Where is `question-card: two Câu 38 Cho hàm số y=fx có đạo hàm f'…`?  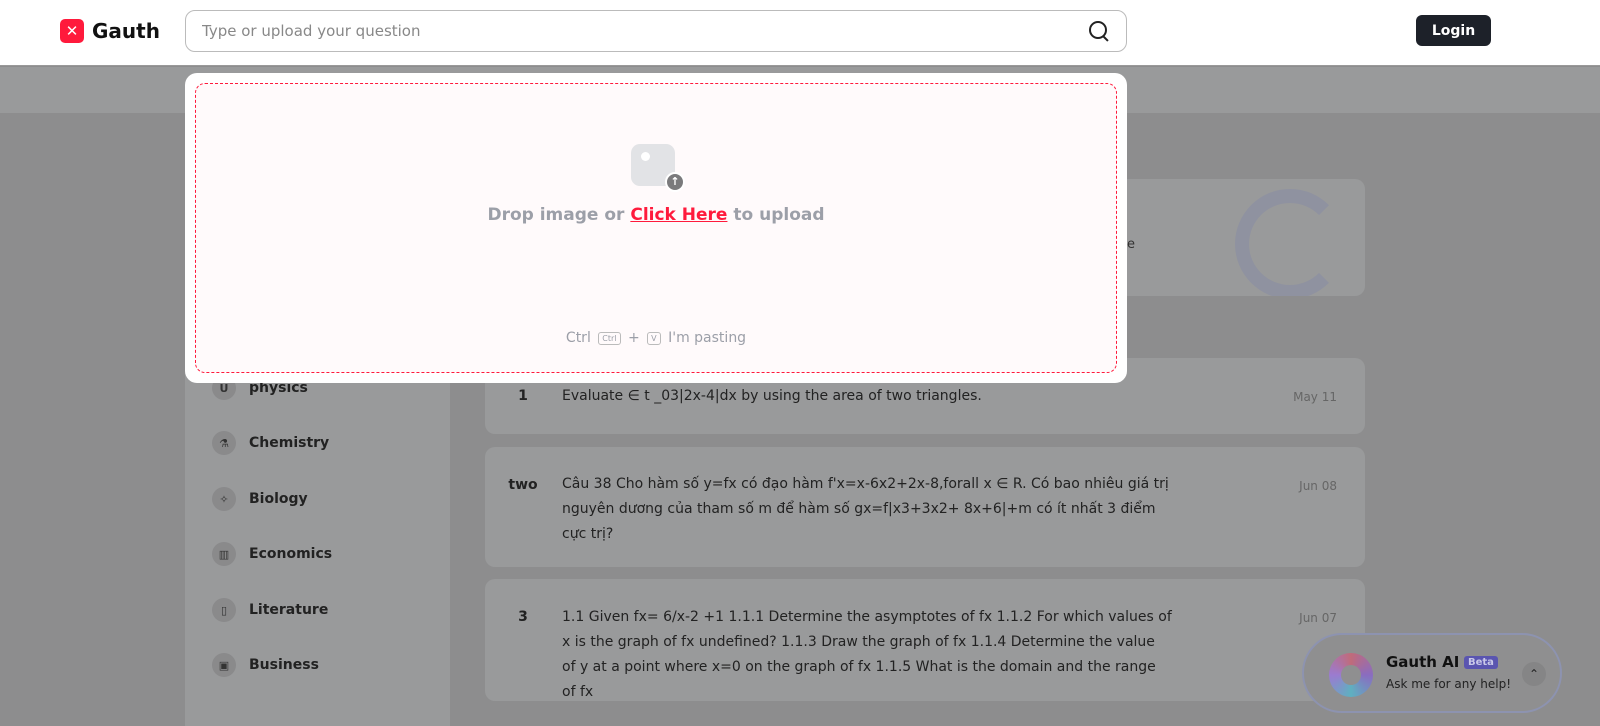
question-card: two Câu 38 Cho hàm số y=fx có đạo hàm f'… is located at coordinates (925, 507).